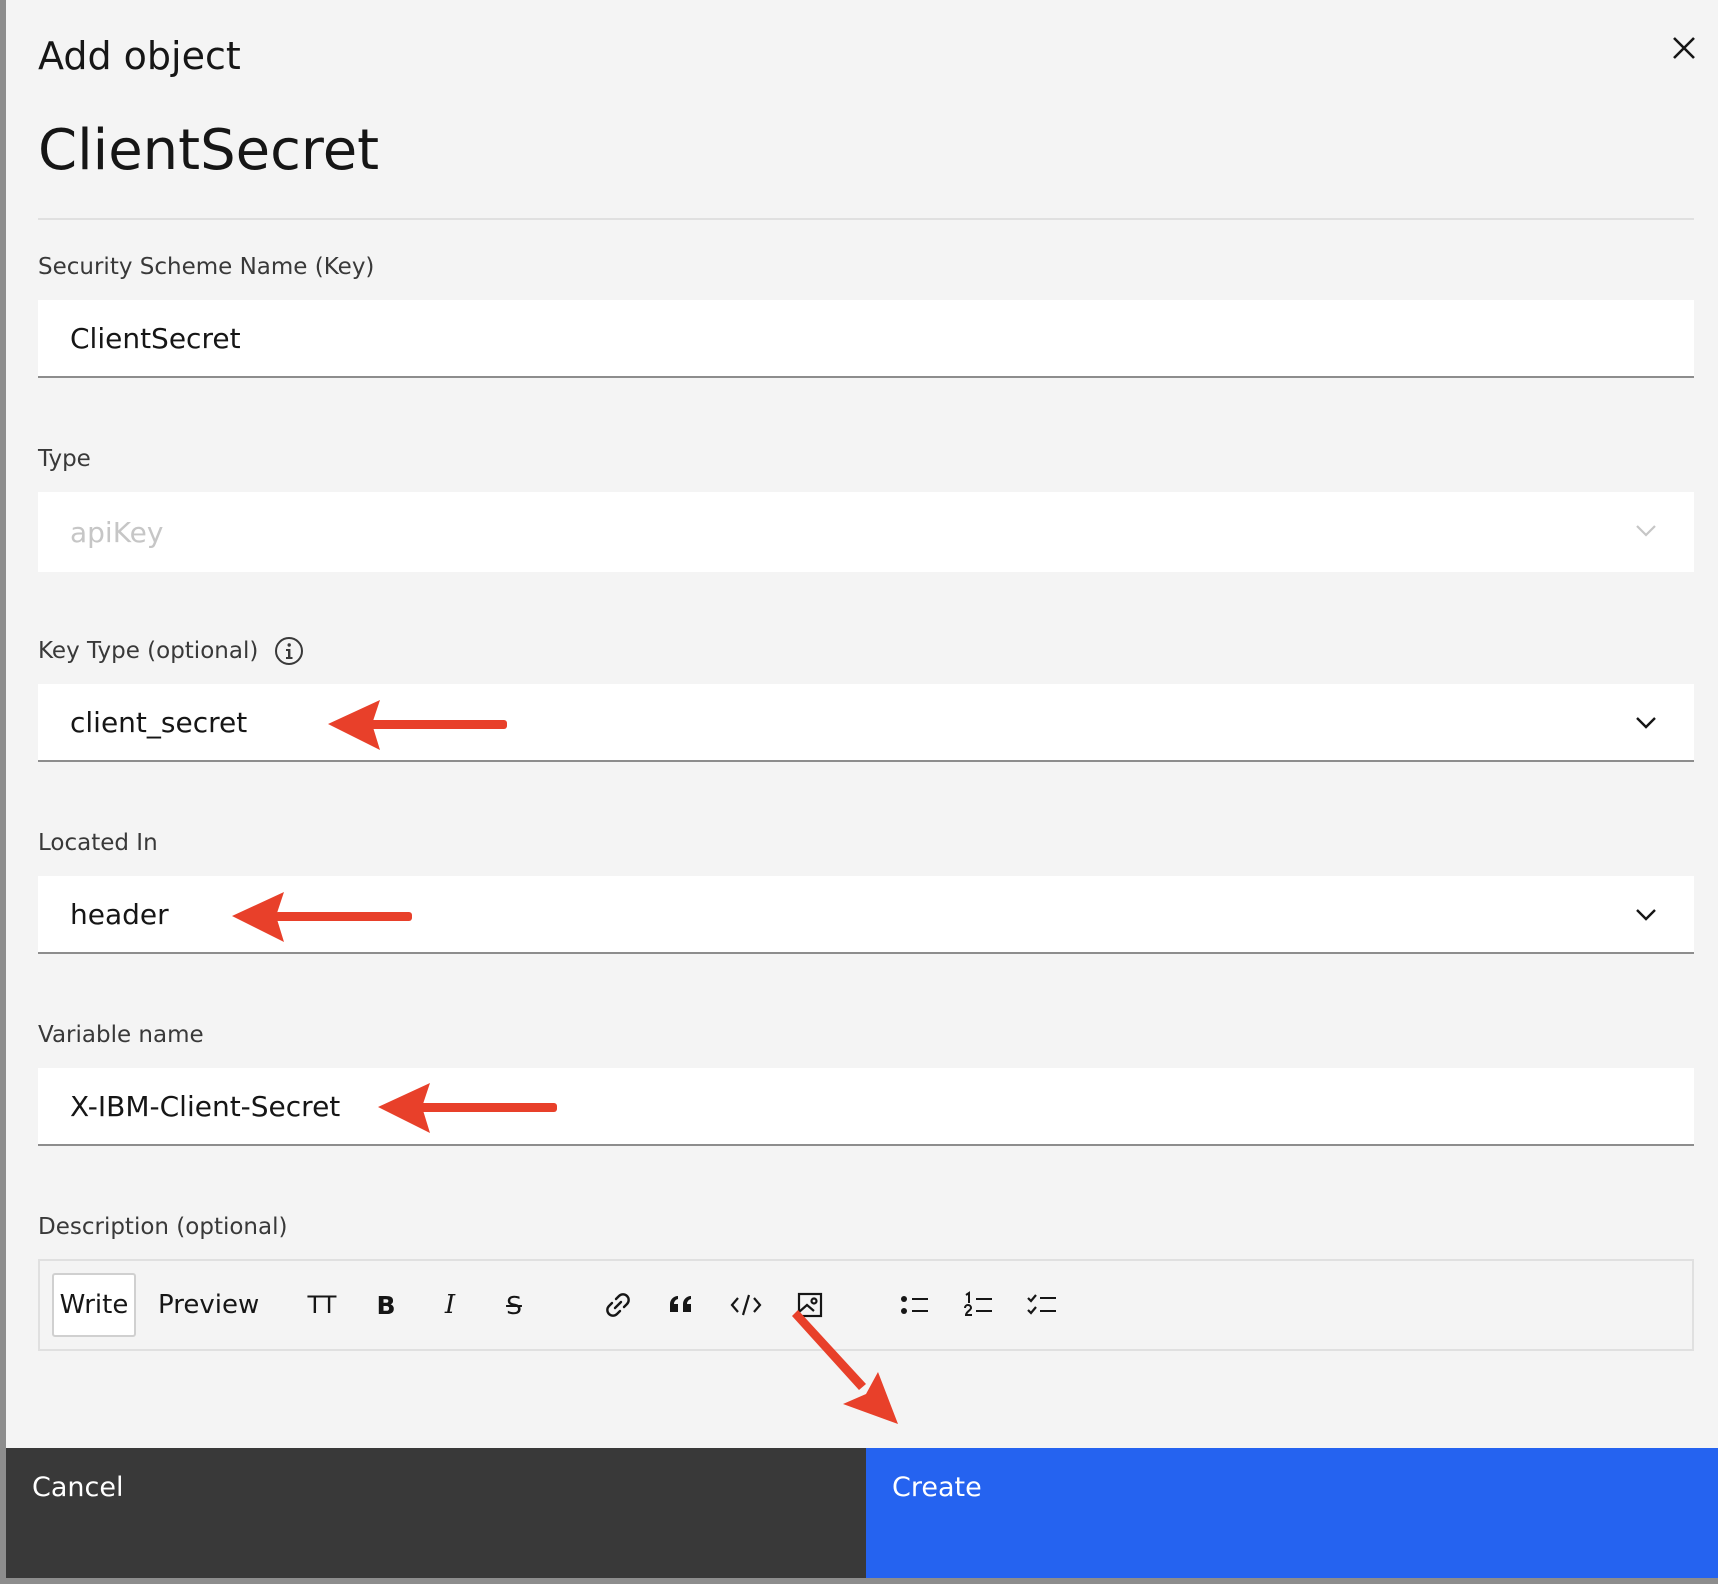 This screenshot has width=1718, height=1584. Describe the element at coordinates (845, 1367) in the screenshot. I see `arrow-down-right-icon` at that location.